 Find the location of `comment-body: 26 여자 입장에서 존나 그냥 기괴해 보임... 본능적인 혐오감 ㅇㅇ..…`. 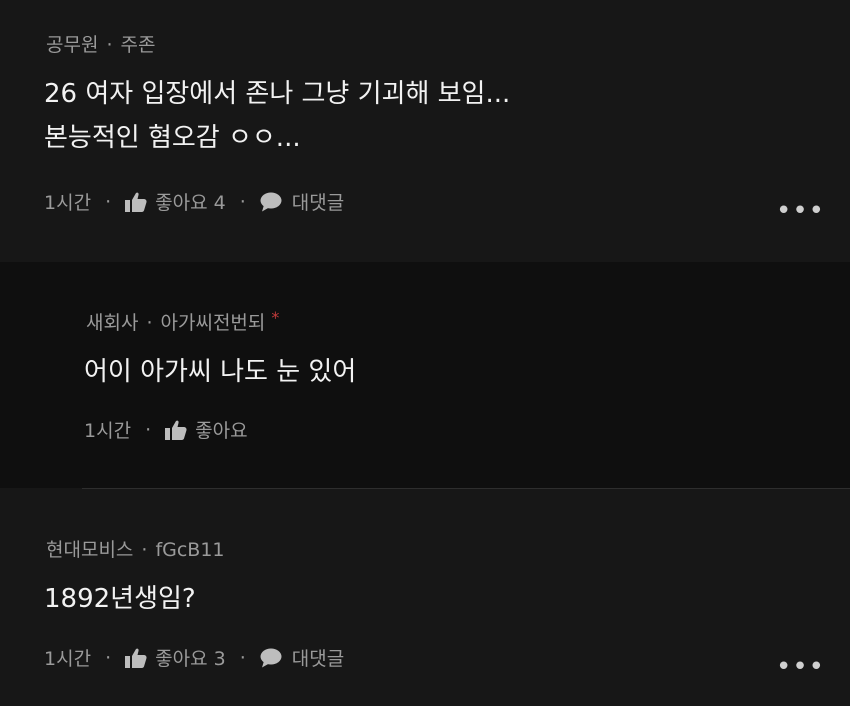

comment-body: 26 여자 입장에서 존나 그냥 기괴해 보임... 본능적인 혐오감 ㅇㅇ..… is located at coordinates (277, 116).